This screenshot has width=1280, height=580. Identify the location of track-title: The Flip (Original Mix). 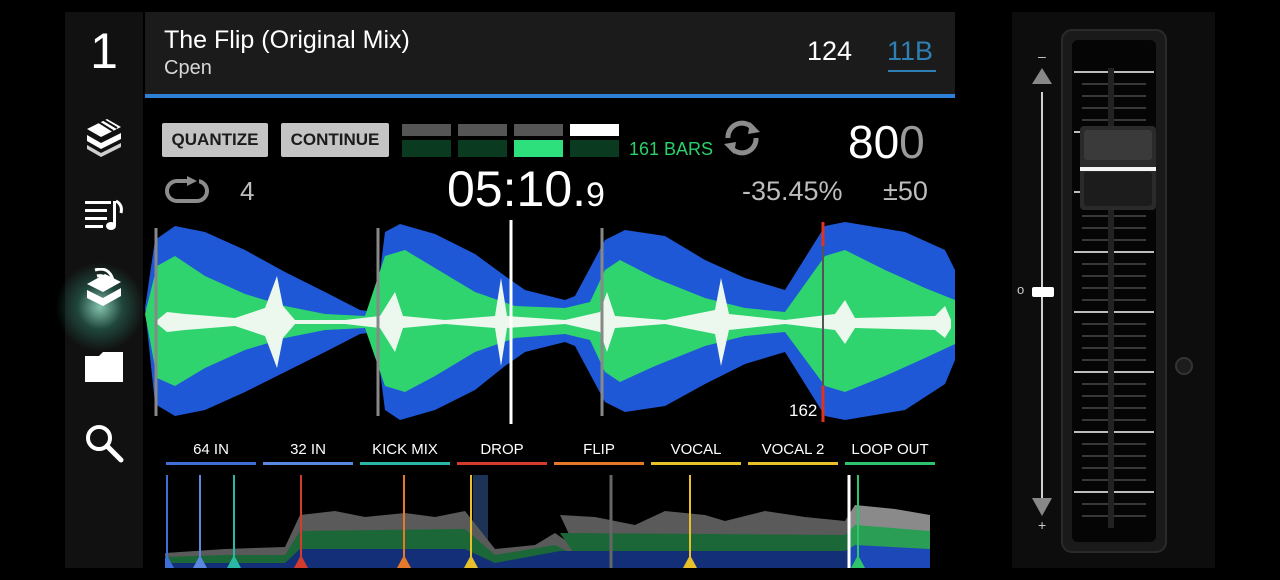
(287, 40).